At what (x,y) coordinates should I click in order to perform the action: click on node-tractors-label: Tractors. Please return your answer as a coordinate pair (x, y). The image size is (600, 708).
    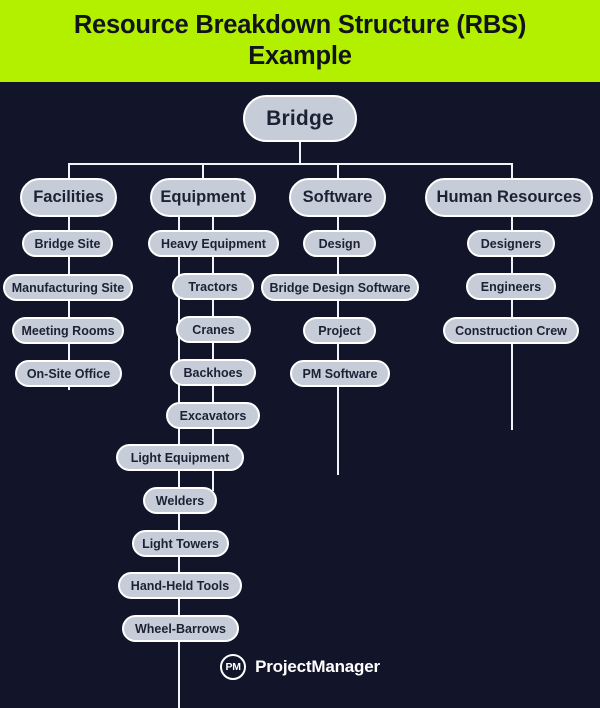
    Looking at the image, I should click on (213, 286).